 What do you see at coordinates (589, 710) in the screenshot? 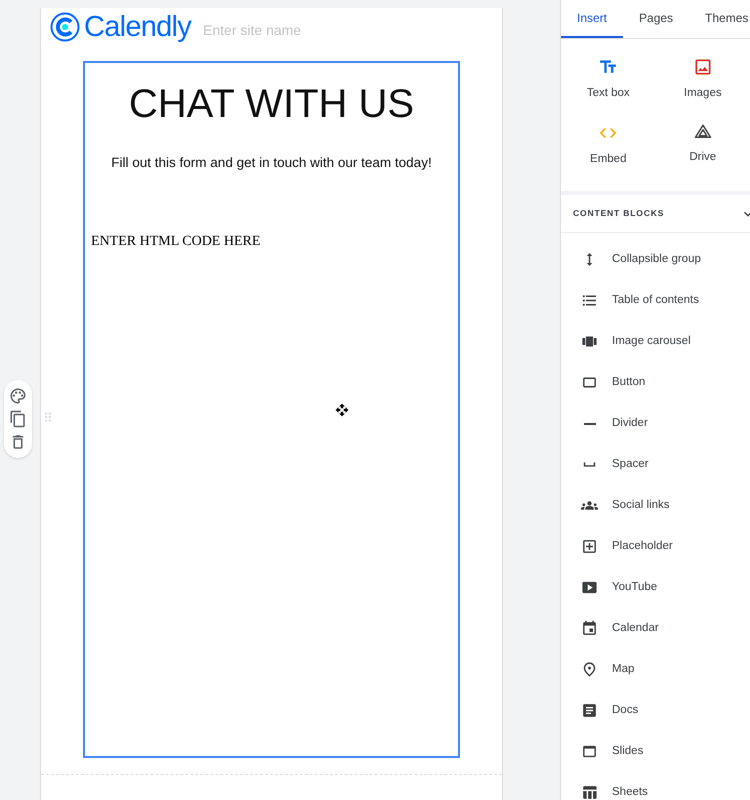
I see `document-icon` at bounding box center [589, 710].